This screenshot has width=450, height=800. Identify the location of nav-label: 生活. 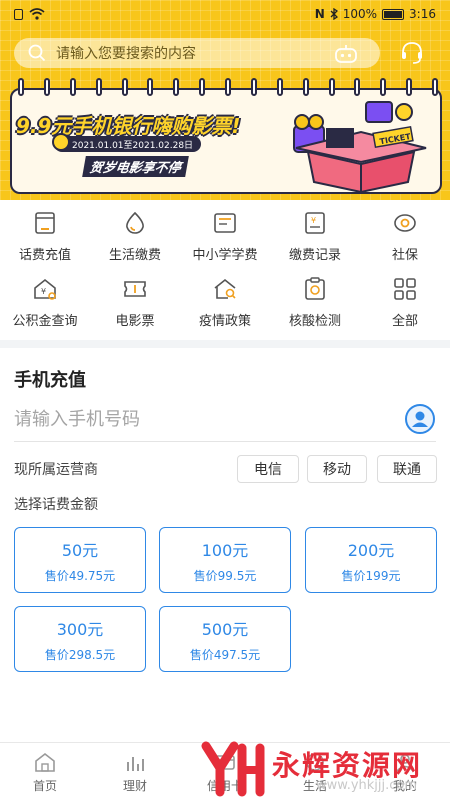
(314, 786).